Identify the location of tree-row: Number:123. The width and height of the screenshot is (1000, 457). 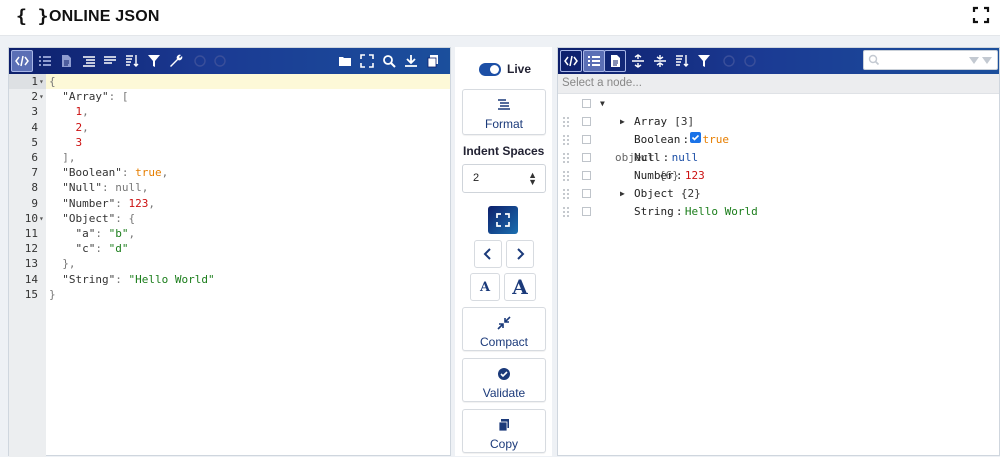
(778, 176).